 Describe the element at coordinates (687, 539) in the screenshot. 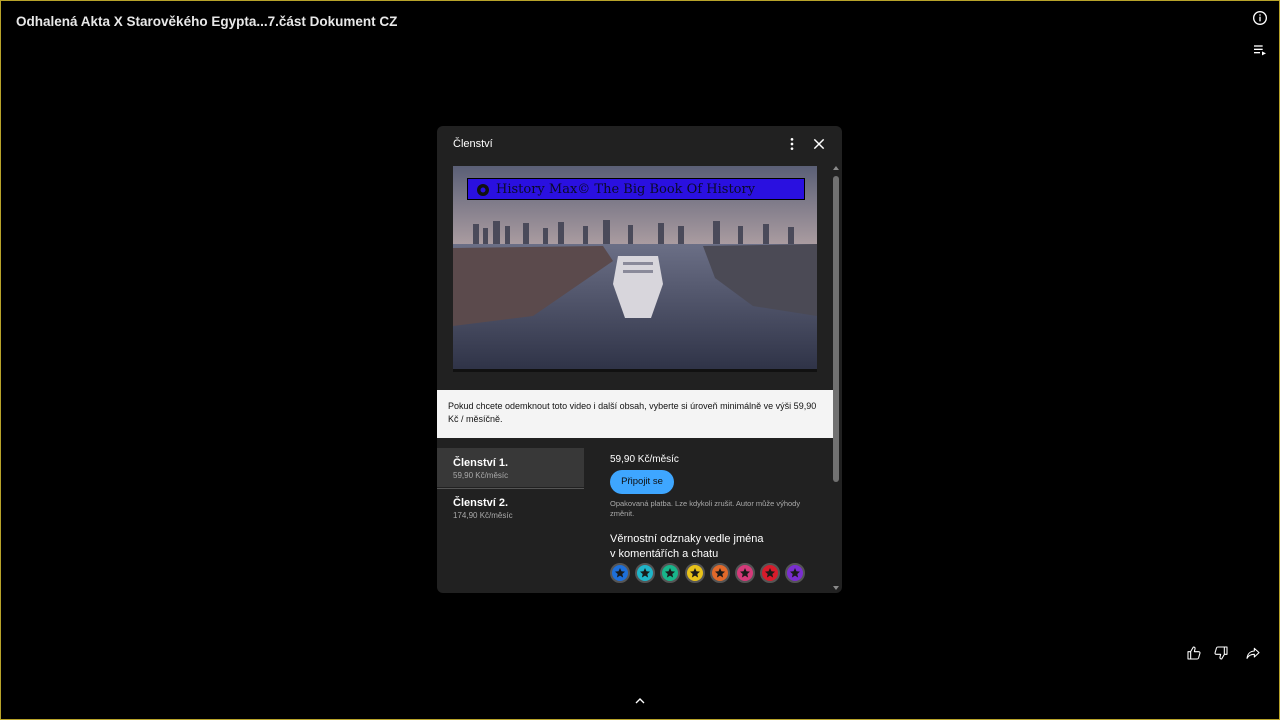

I see `perk-line-1: Věrnostní odznaky vedle jména` at that location.